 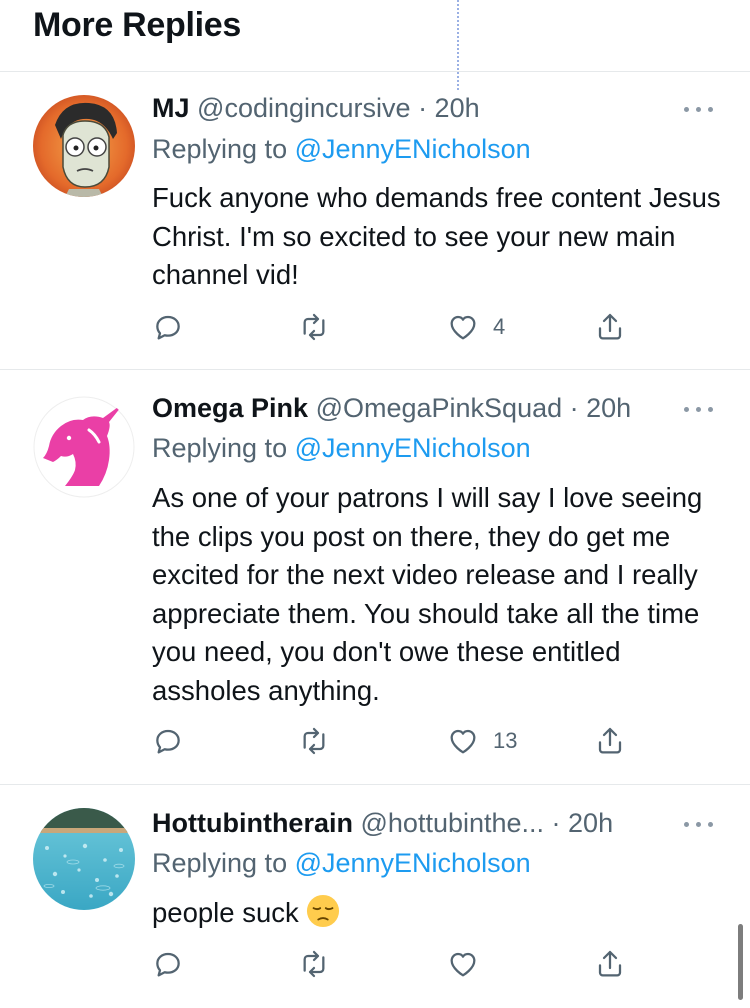 I want to click on like-count: 13, so click(x=505, y=740).